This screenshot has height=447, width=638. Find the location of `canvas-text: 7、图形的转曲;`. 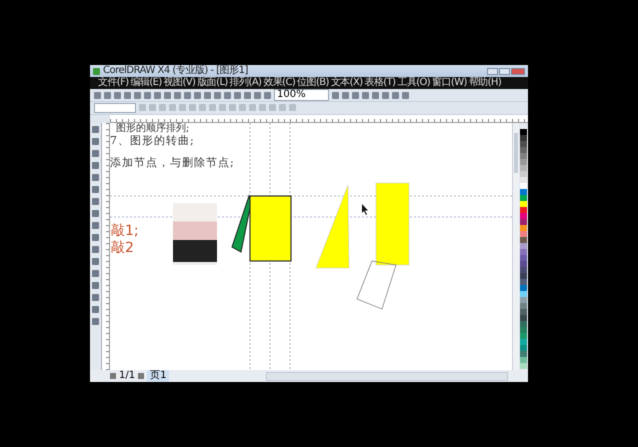

canvas-text: 7、图形的转曲; is located at coordinates (152, 140).